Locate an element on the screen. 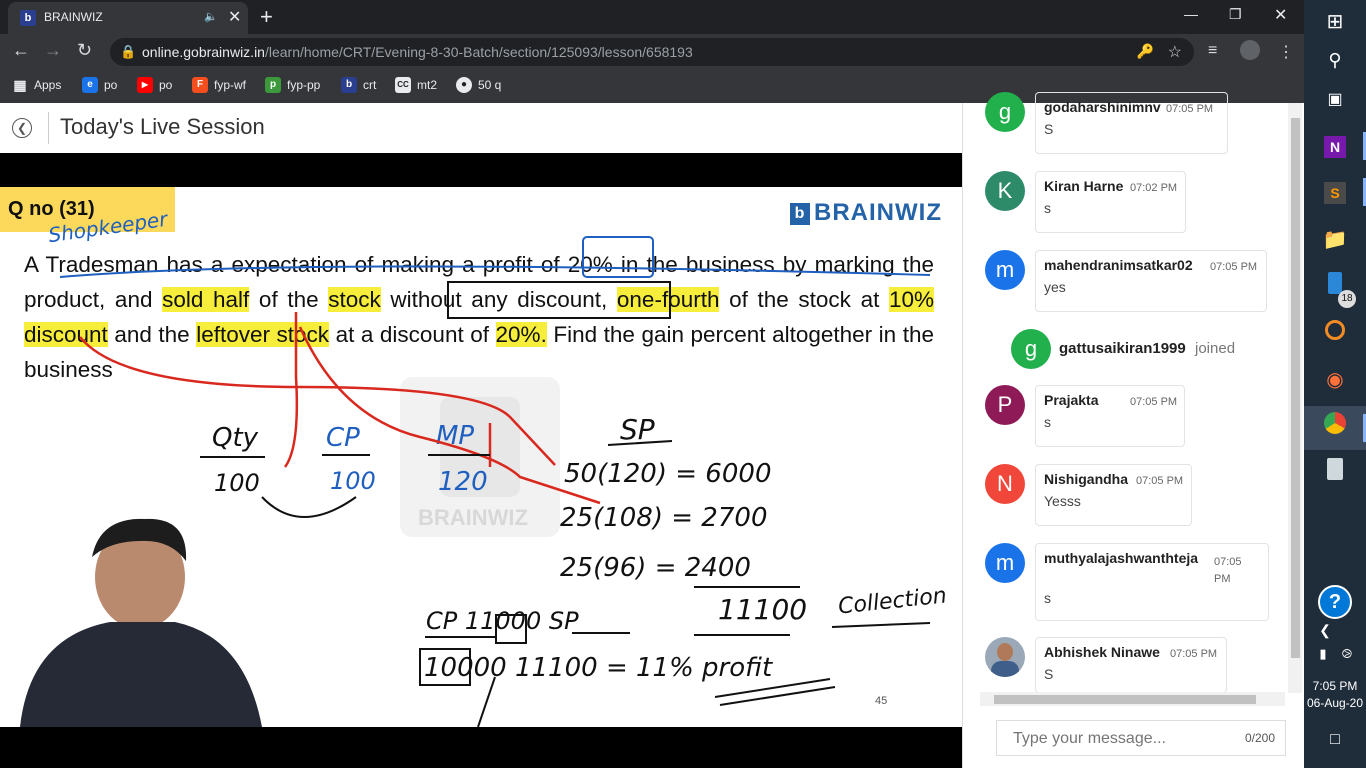 The height and width of the screenshot is (768, 1366). join-name: gattusaikiran1999 is located at coordinates (1122, 348).